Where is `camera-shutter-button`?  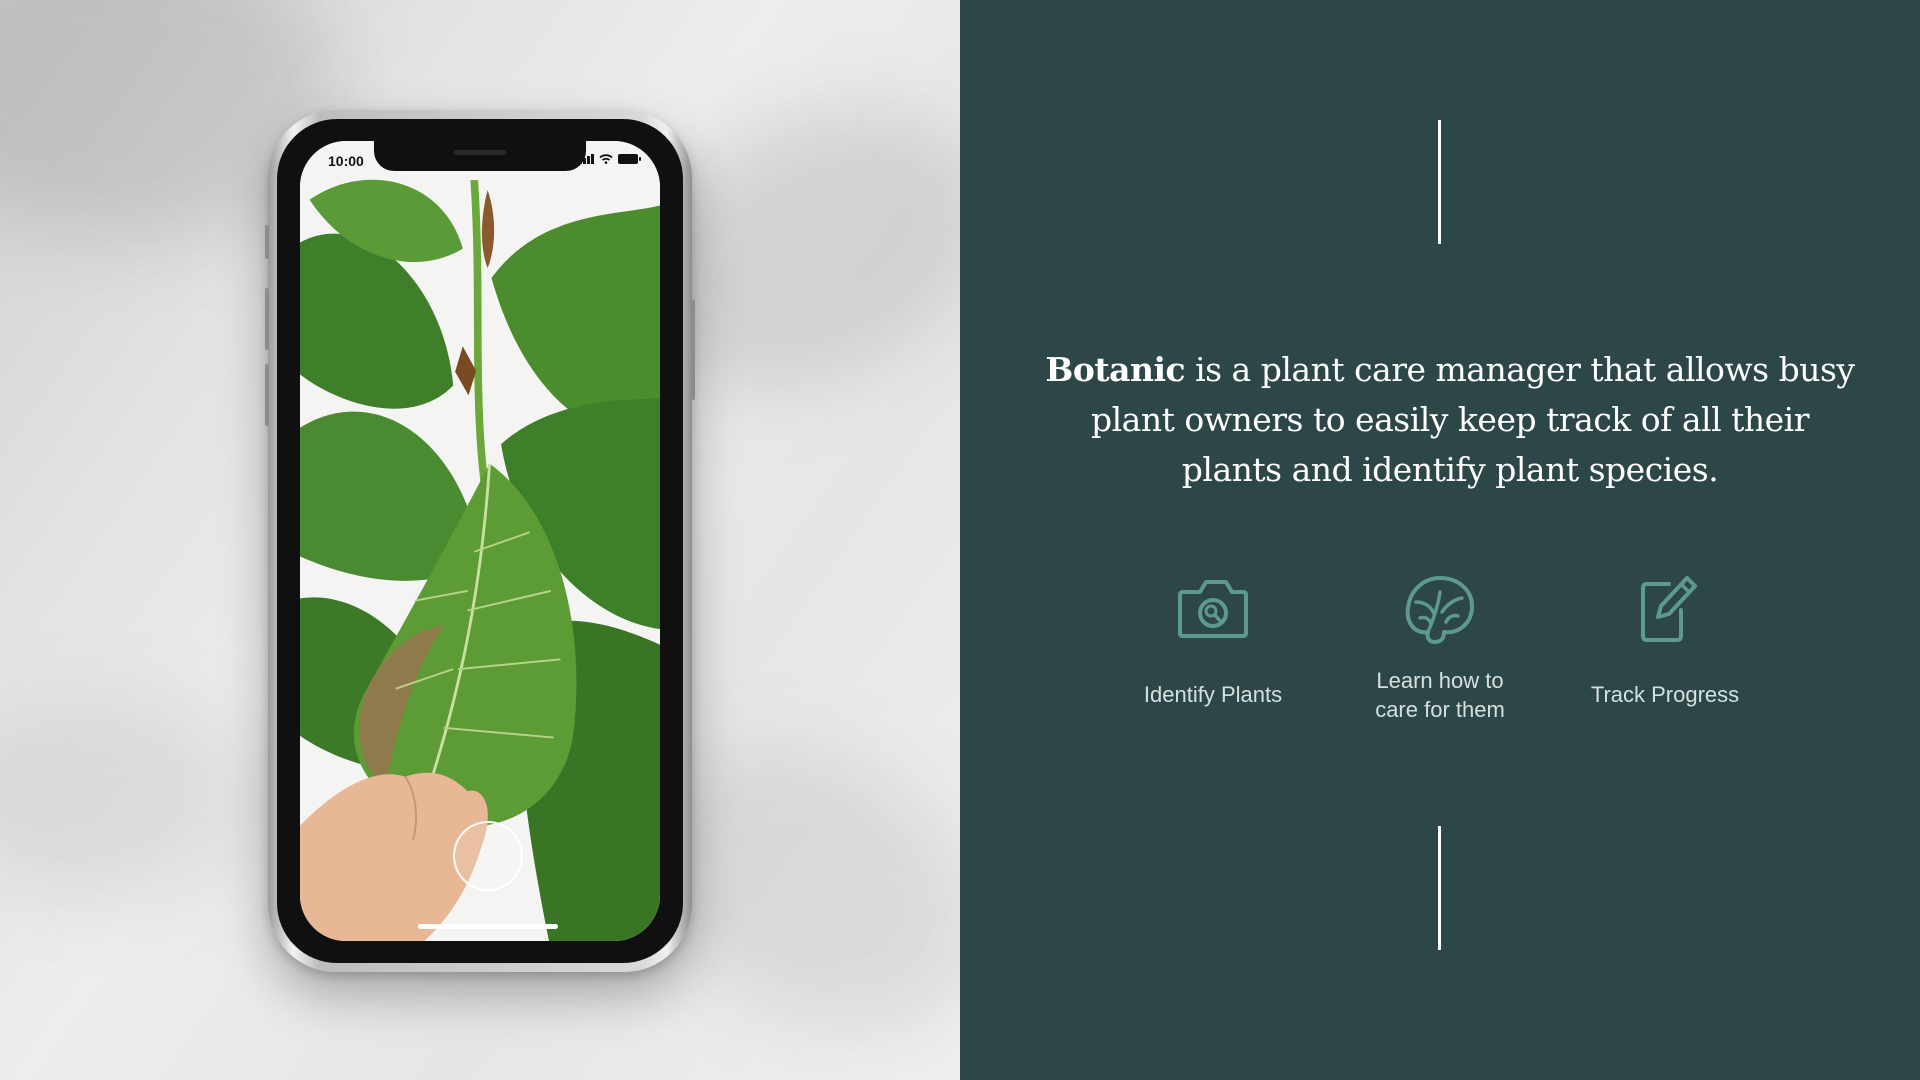 camera-shutter-button is located at coordinates (488, 856).